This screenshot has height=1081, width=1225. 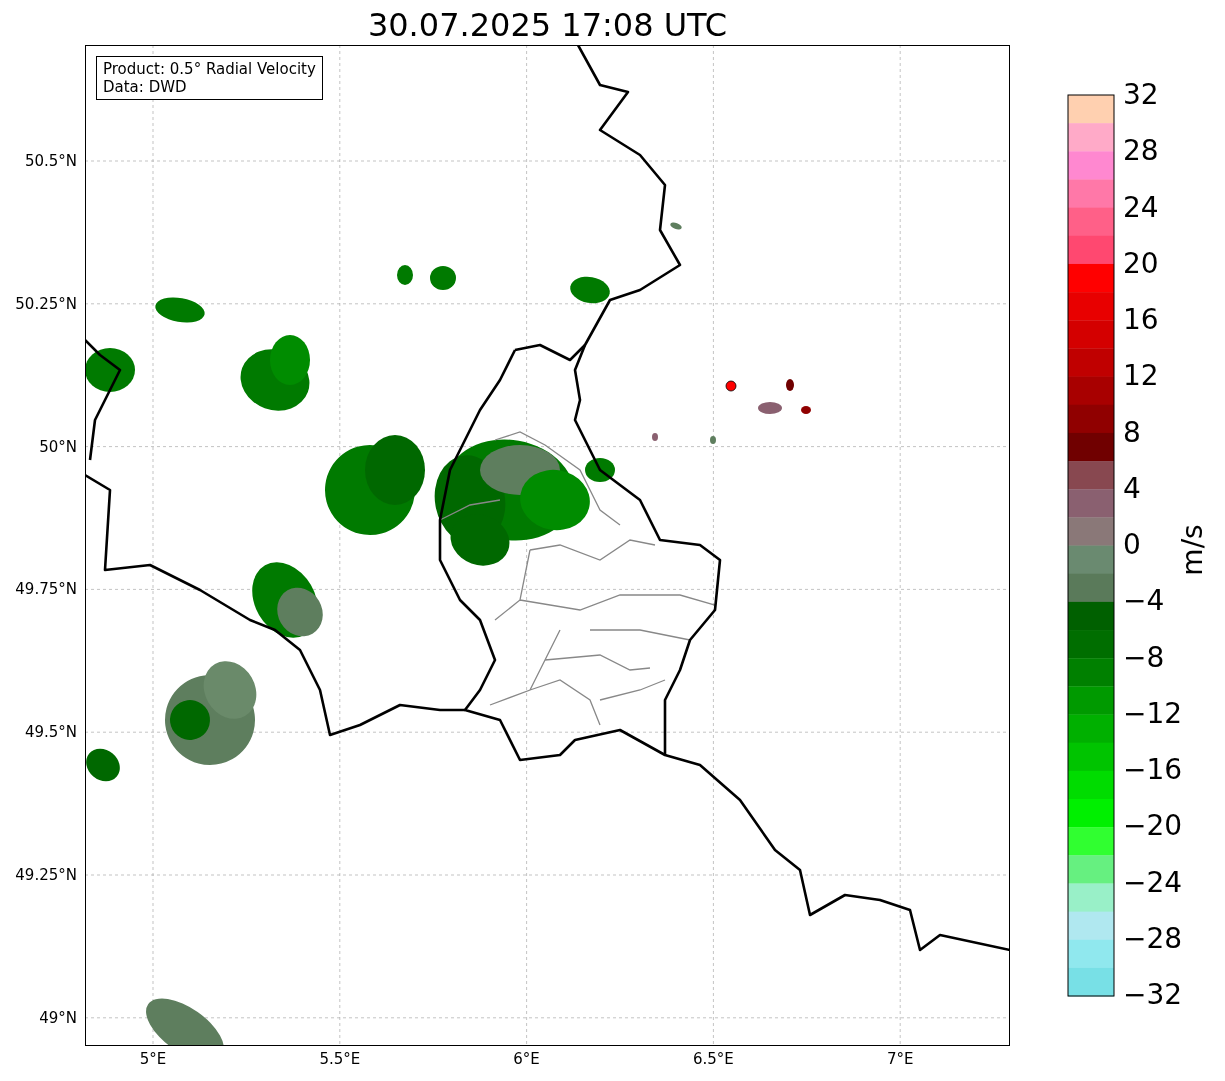 What do you see at coordinates (50, 161) in the screenshot?
I see `axis-tick-label: 50.5°N` at bounding box center [50, 161].